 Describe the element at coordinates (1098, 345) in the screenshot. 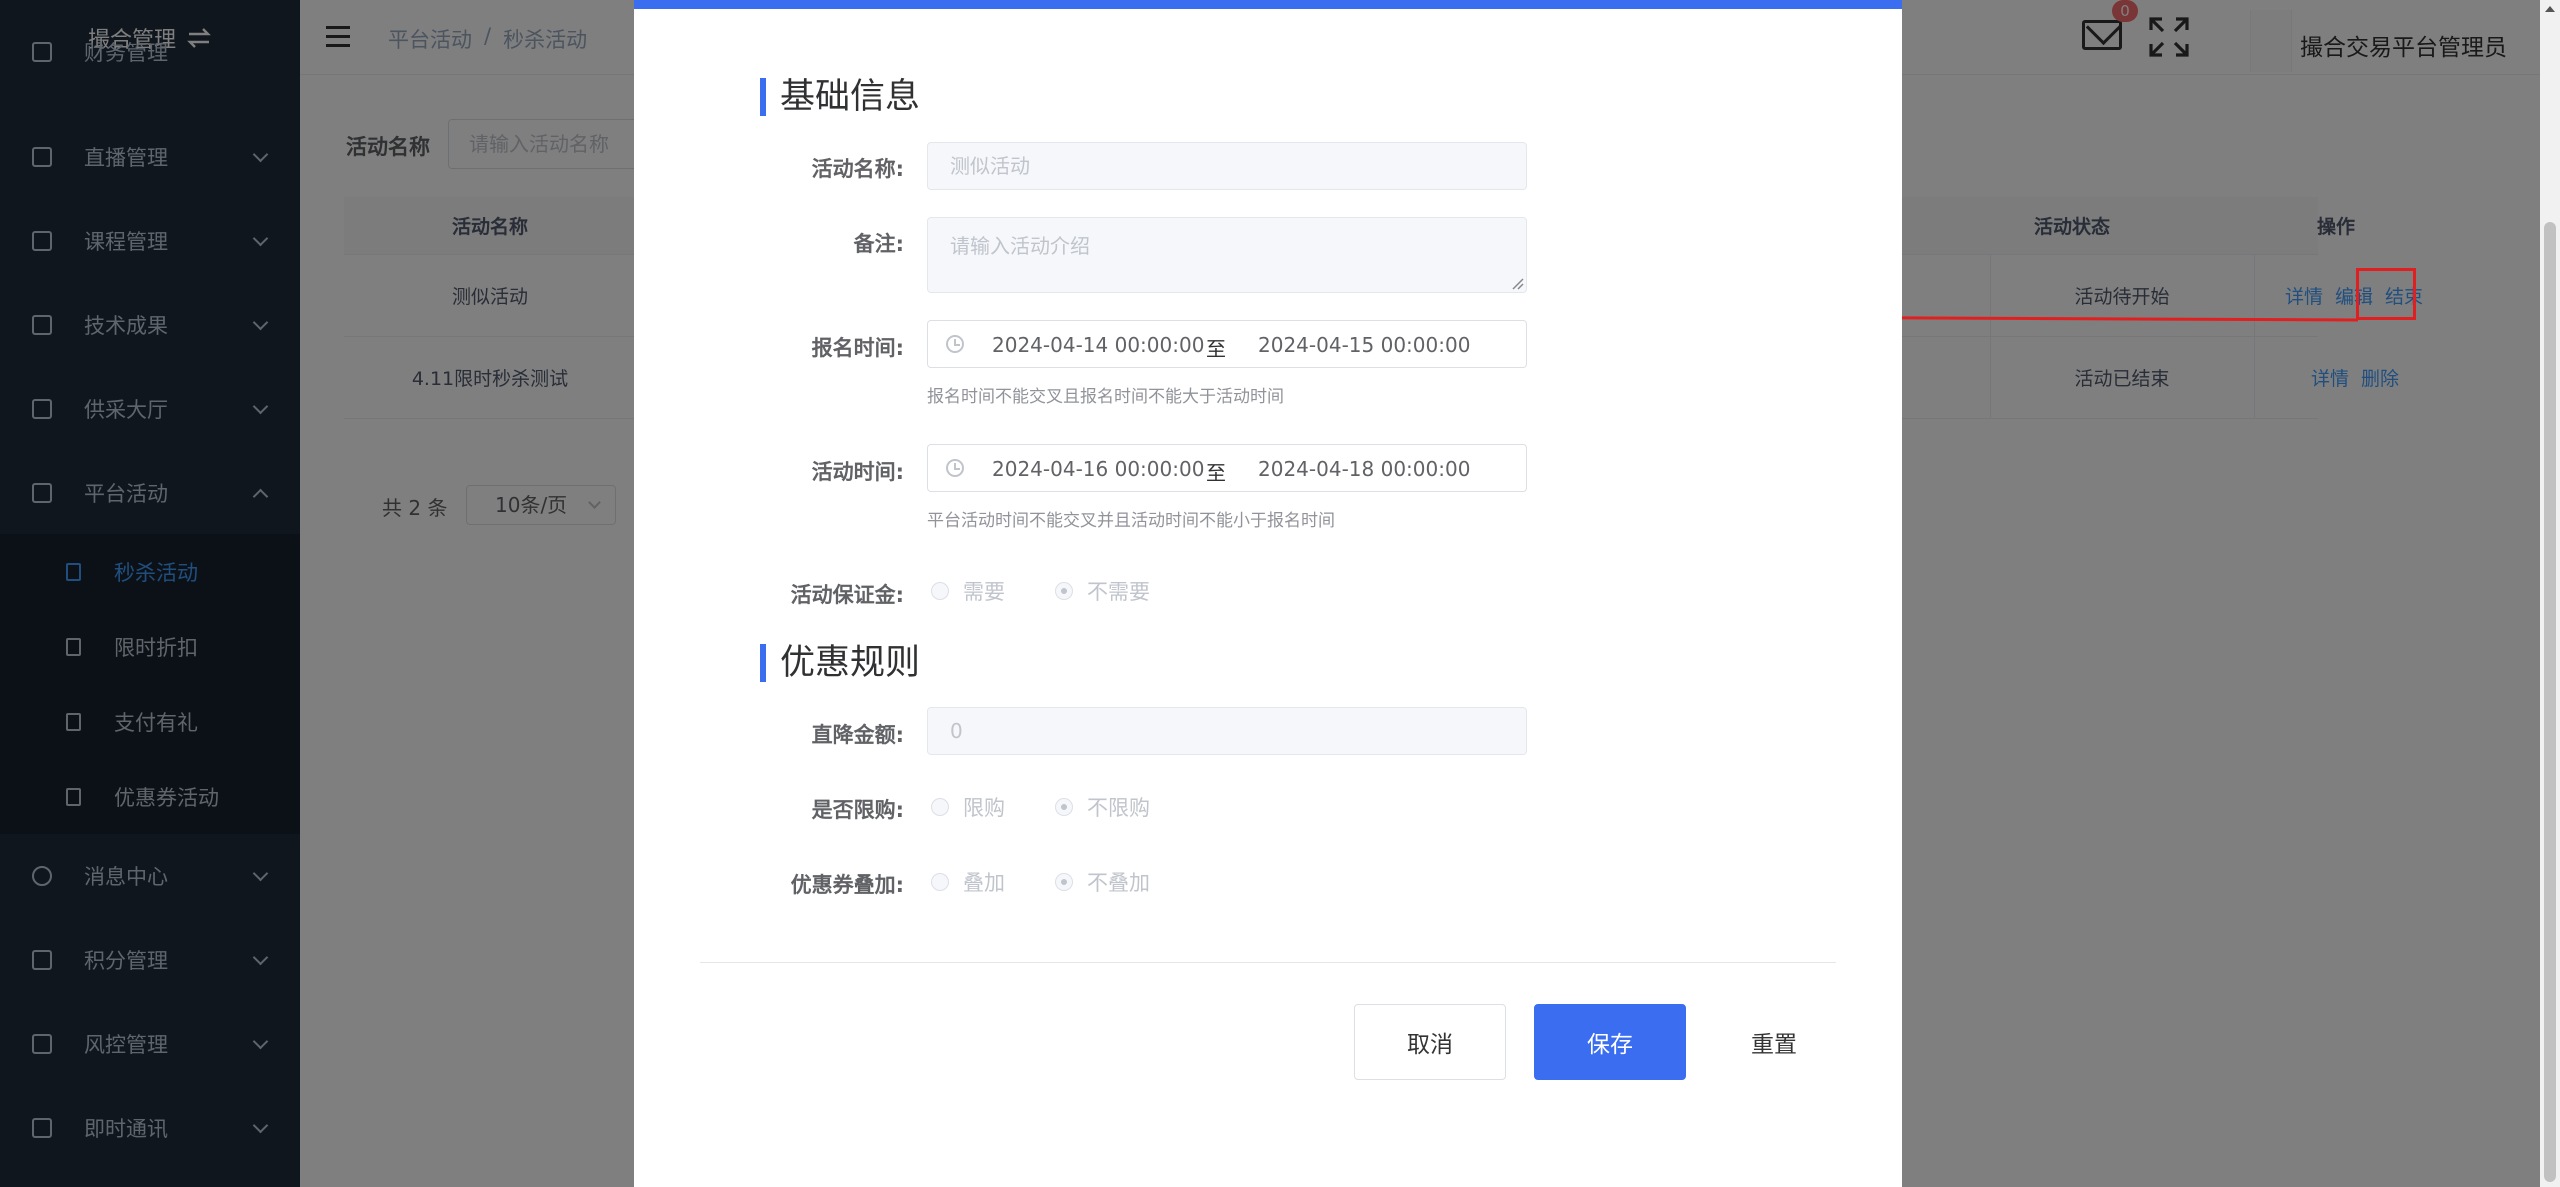

I see `signup-start-time: 2024-04-14 00:00:00` at that location.